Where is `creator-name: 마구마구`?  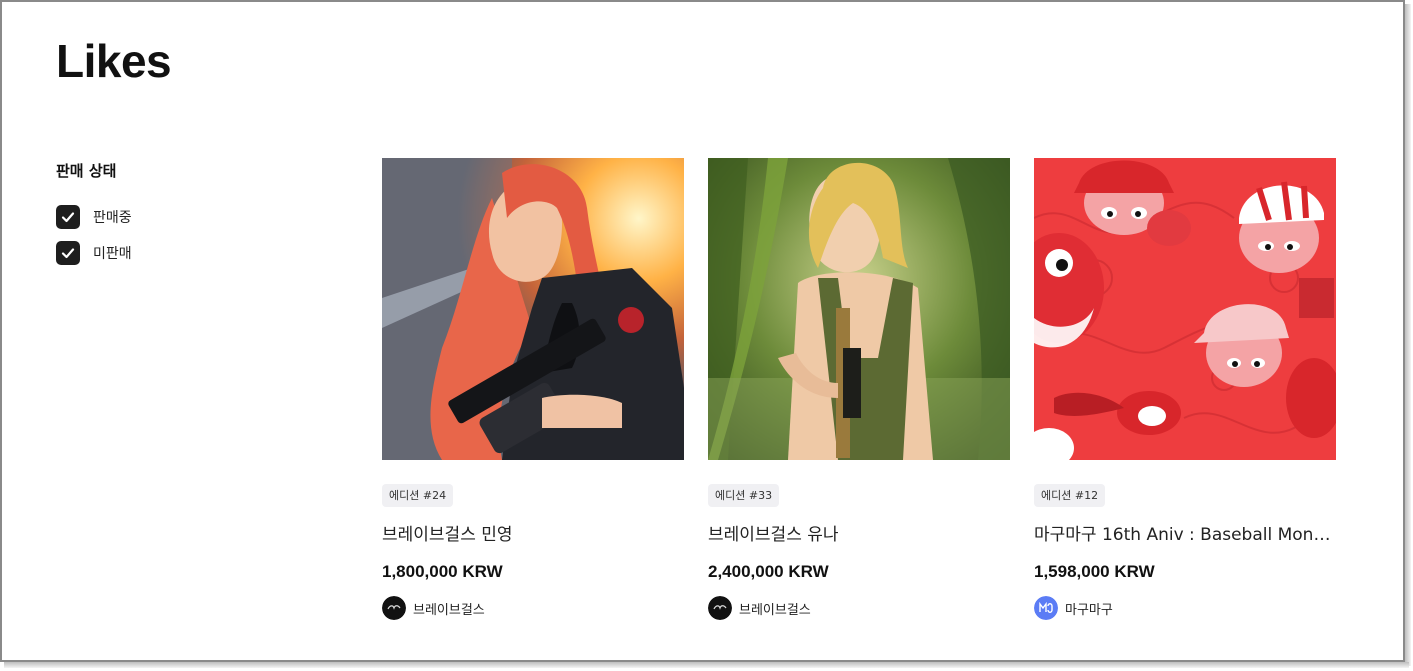
creator-name: 마구마구 is located at coordinates (1089, 610).